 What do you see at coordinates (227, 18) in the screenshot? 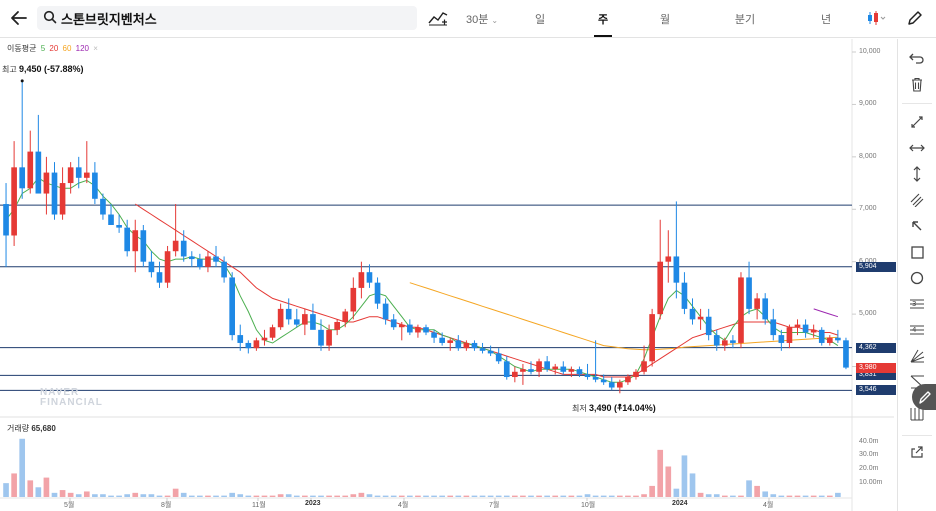
I see `stock-search-box: 스톤브릿지벤처스` at bounding box center [227, 18].